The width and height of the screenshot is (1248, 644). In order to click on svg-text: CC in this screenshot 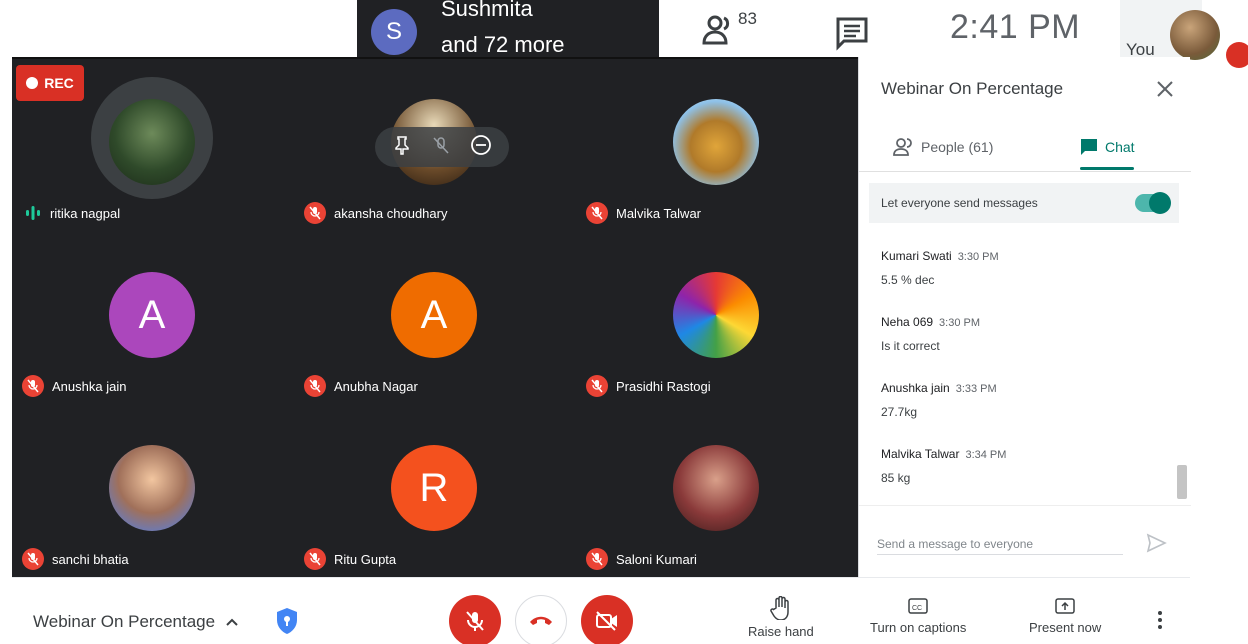, I will do `click(917, 608)`.